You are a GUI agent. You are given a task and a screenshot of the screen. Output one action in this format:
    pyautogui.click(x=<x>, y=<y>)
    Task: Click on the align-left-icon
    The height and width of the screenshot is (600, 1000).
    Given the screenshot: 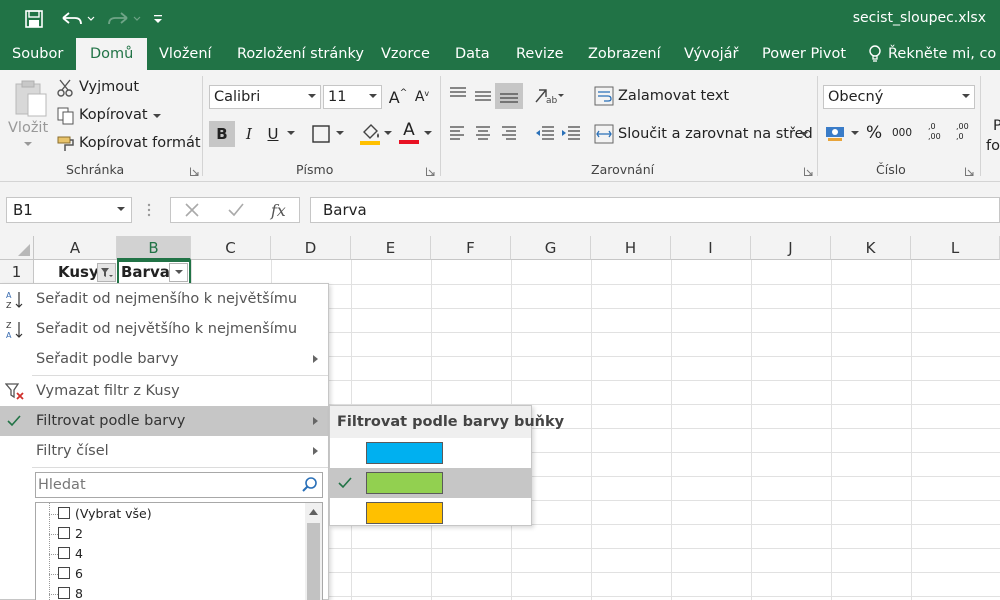 What is the action you would take?
    pyautogui.click(x=457, y=133)
    